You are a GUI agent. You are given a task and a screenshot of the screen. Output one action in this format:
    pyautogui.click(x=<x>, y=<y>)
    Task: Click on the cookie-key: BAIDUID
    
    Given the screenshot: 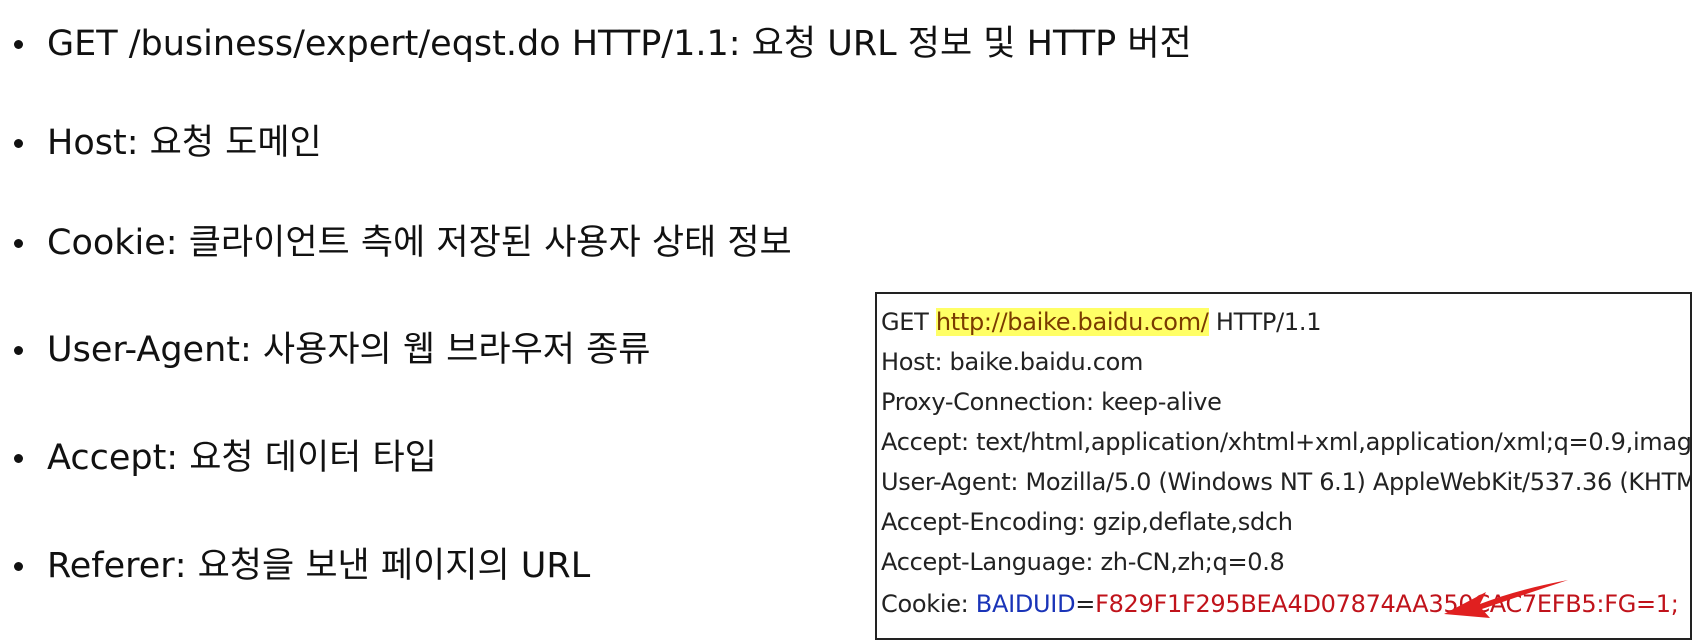 What is the action you would take?
    pyautogui.click(x=1025, y=604)
    